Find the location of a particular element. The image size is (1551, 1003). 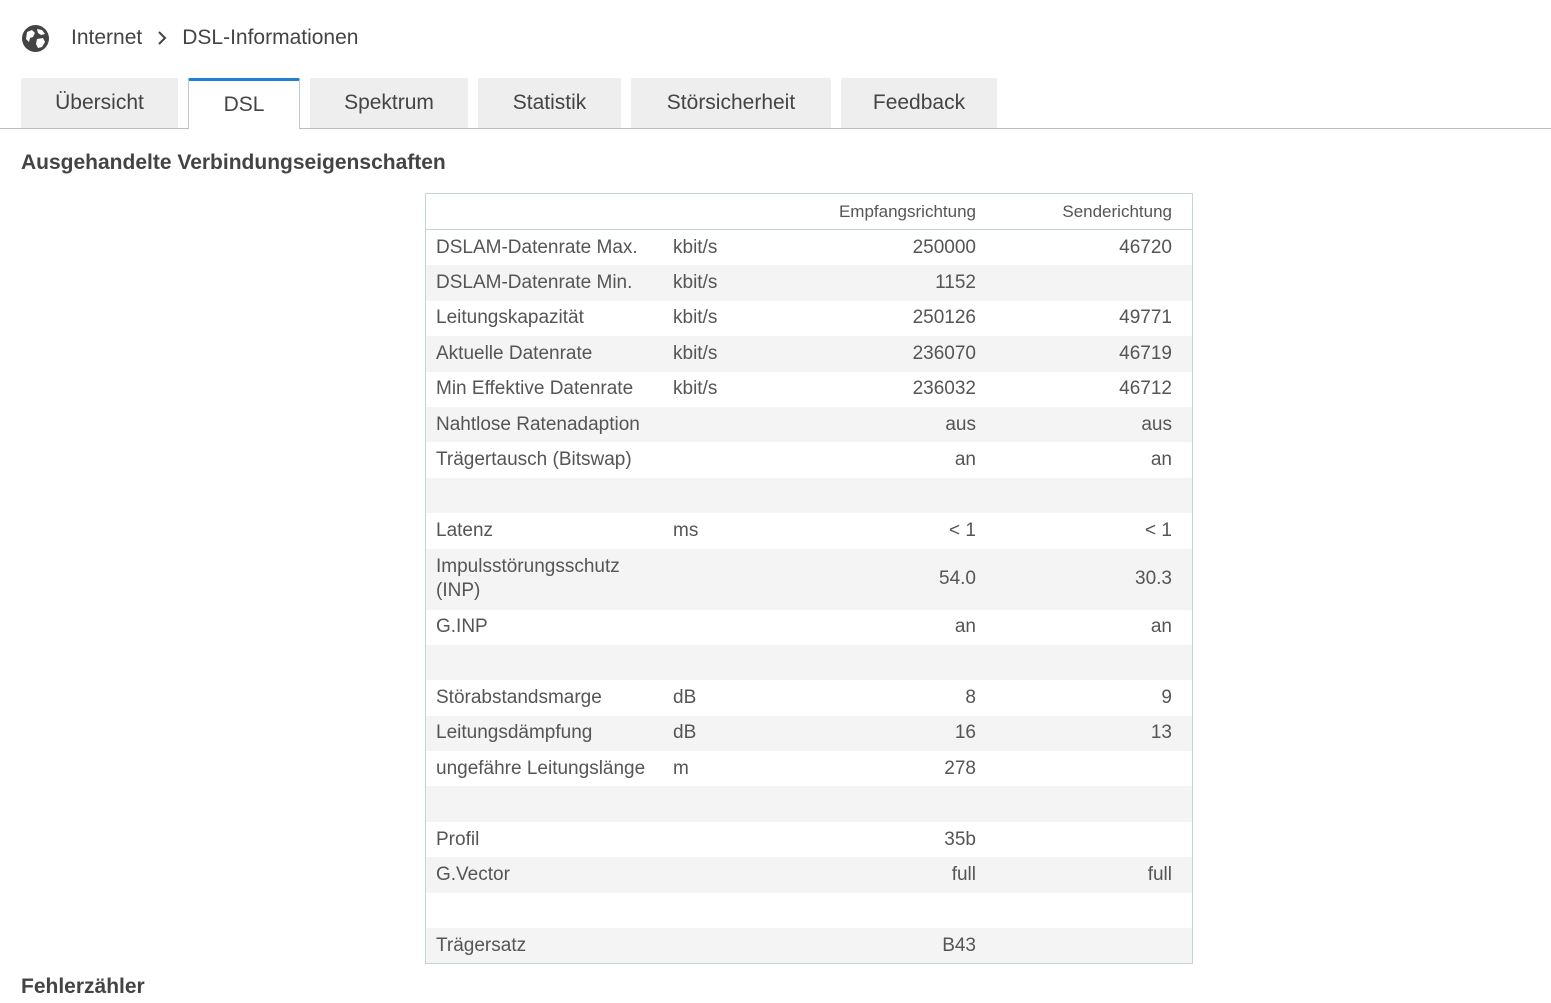

row-label: Leitungskapazität is located at coordinates (510, 318).